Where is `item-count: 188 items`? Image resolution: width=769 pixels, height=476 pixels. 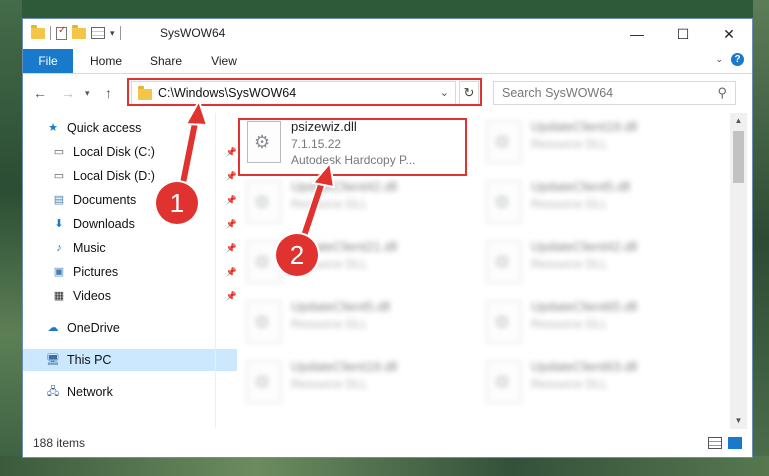 item-count: 188 items is located at coordinates (59, 443).